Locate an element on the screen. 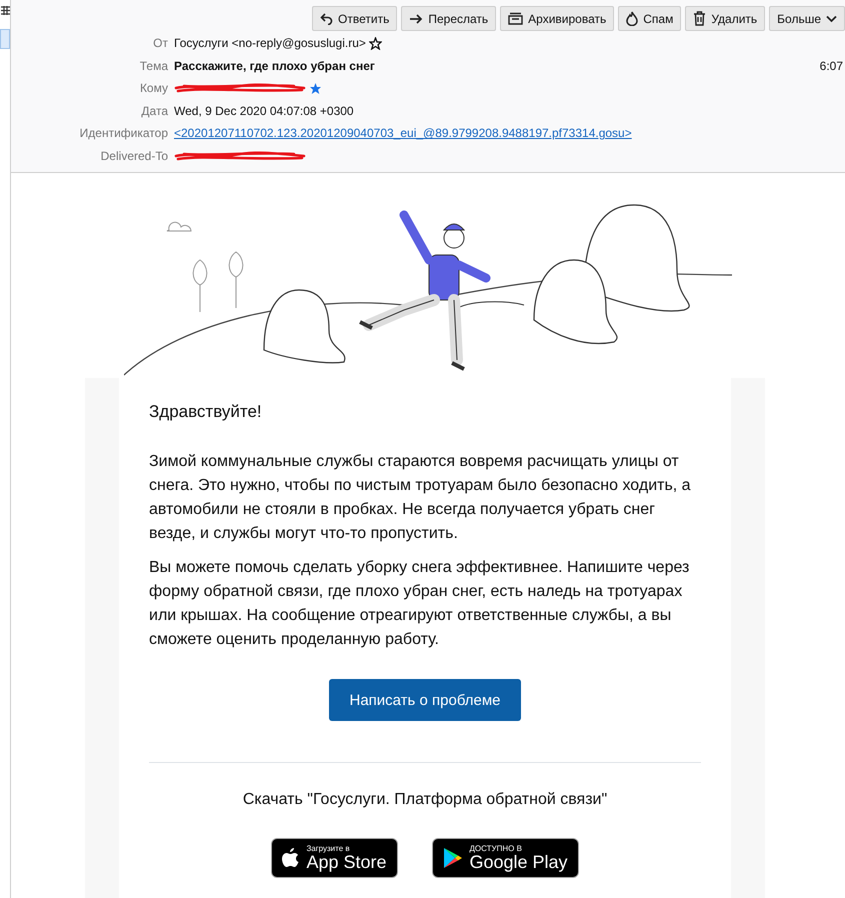 Image resolution: width=845 pixels, height=898 pixels. toolbar-button: Переслать is located at coordinates (448, 18).